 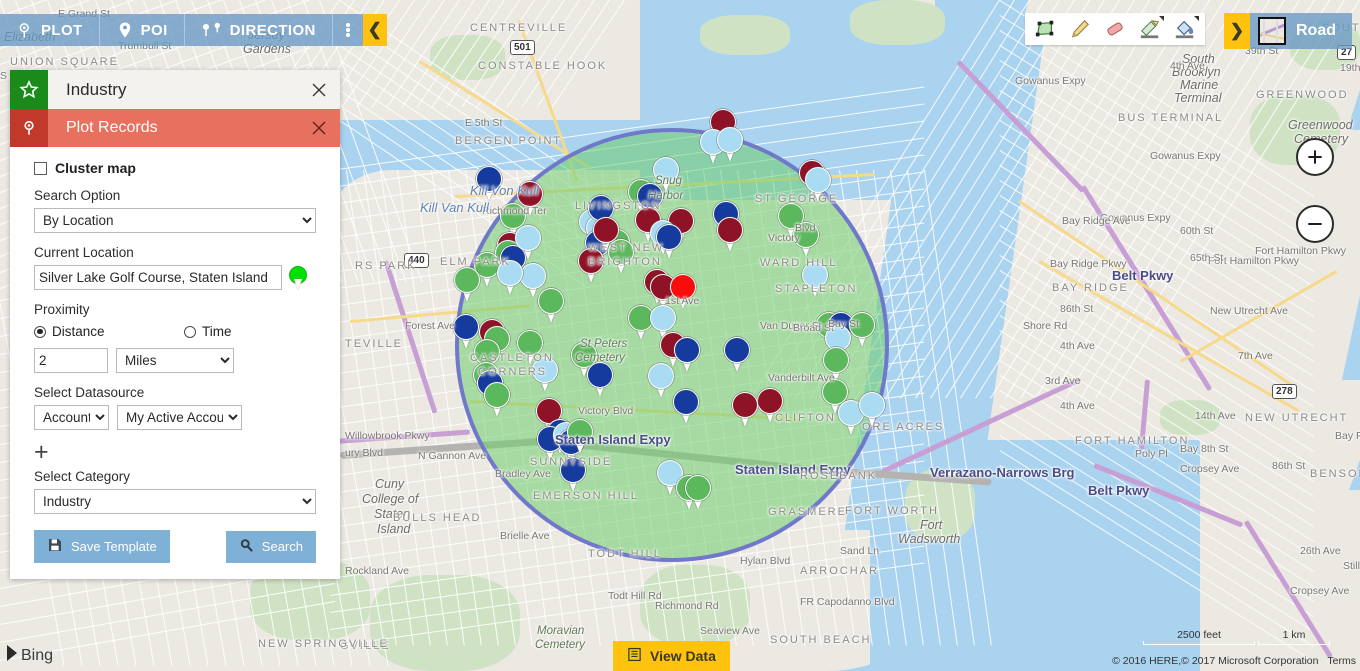 I want to click on datasource-view-select: My Active Accour, so click(x=179, y=417).